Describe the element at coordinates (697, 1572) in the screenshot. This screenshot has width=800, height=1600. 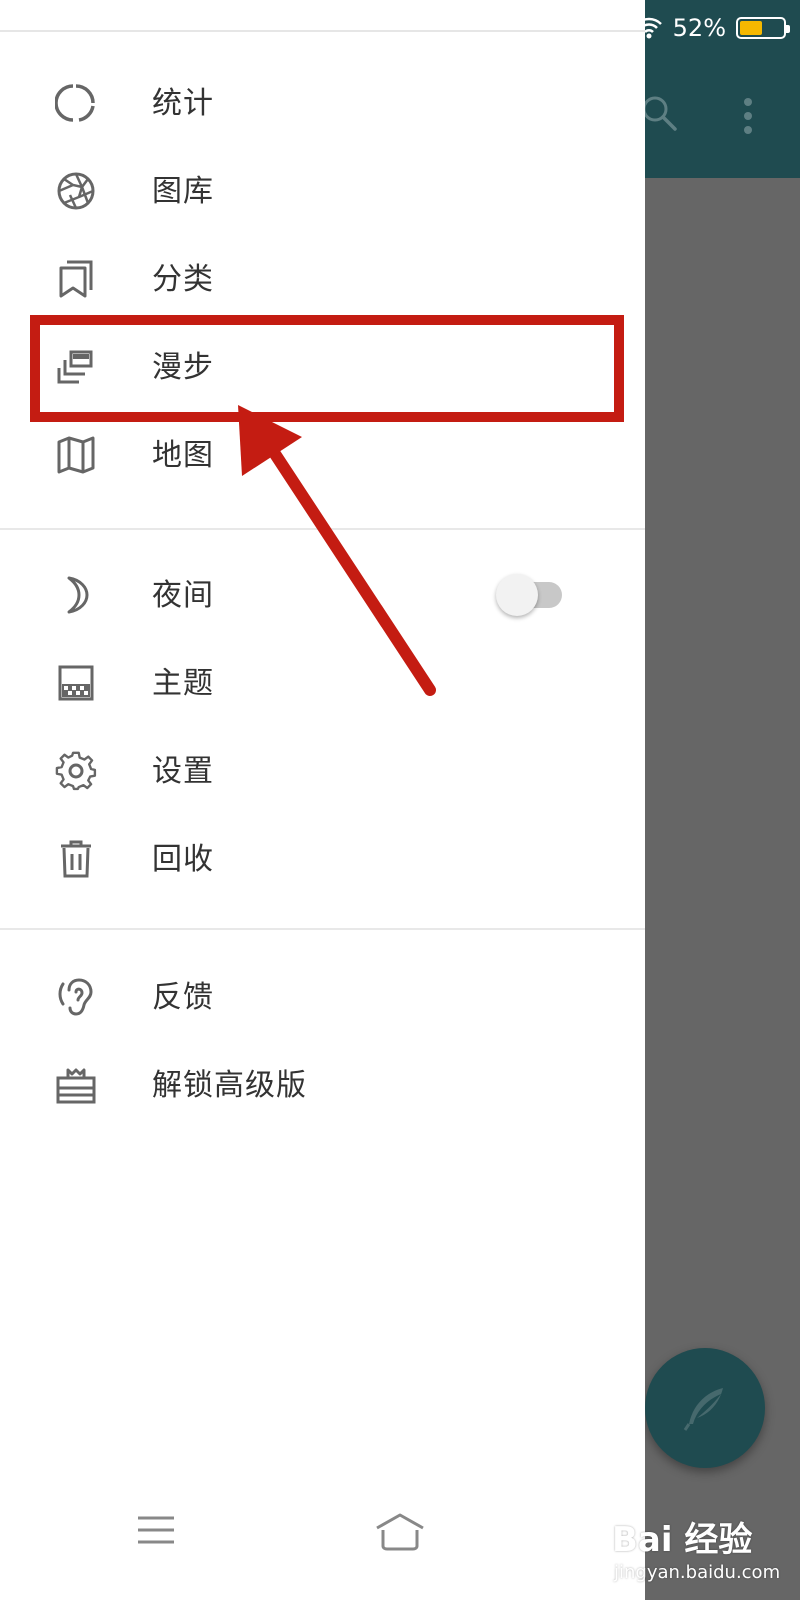
I see `watermark-url: jingyan.baidu.com` at that location.